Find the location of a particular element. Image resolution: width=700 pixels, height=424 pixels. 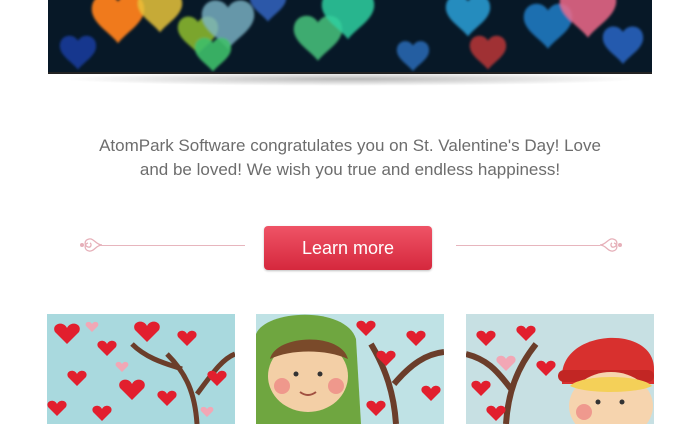

learn-more-button: Learn more is located at coordinates (348, 248).